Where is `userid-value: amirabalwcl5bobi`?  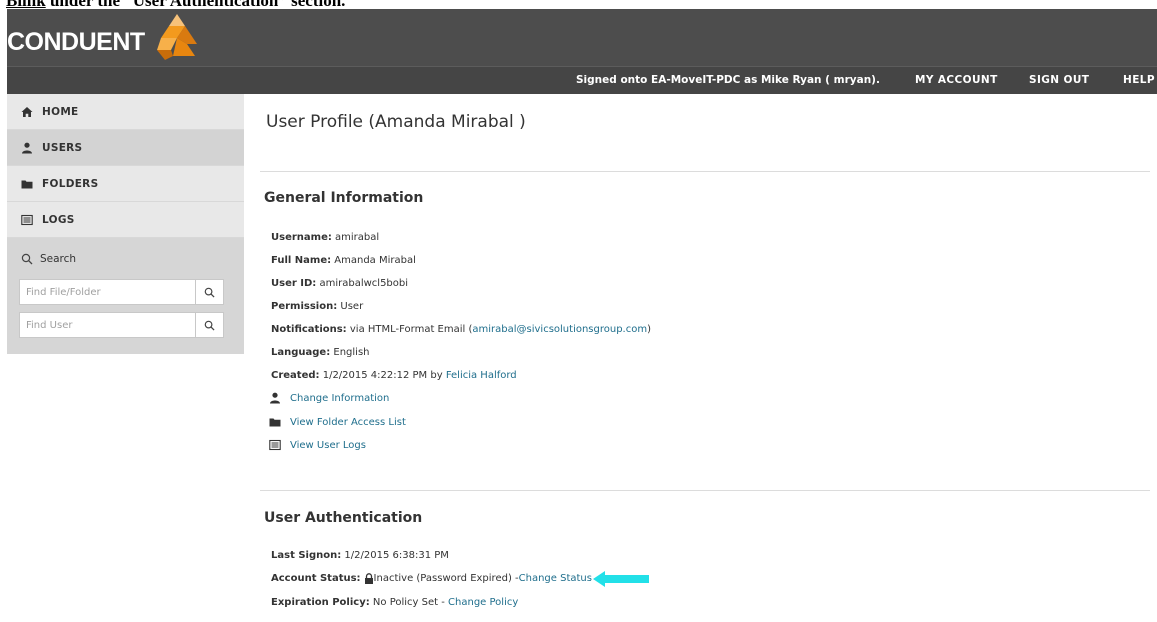 userid-value: amirabalwcl5bobi is located at coordinates (362, 283).